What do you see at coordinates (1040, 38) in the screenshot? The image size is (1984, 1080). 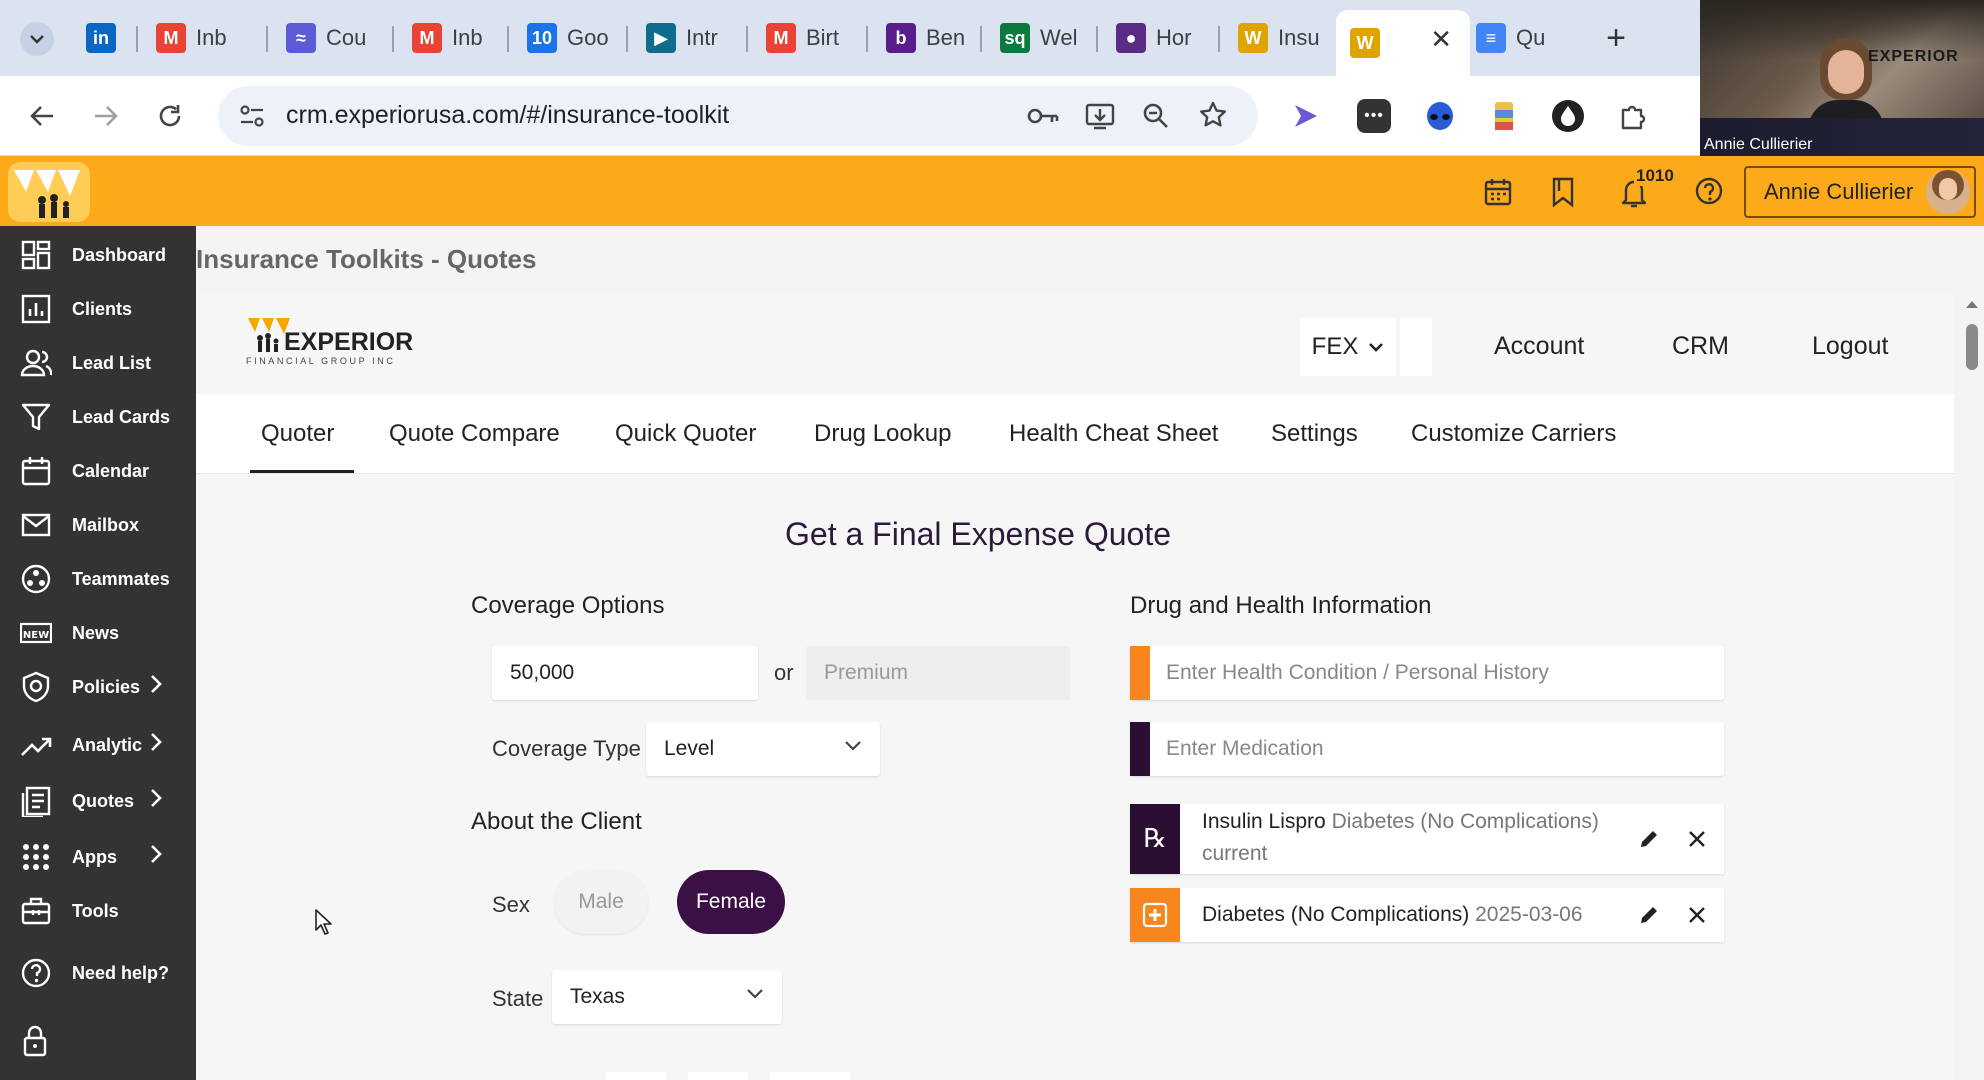 I see `browser-tab: sq Wel` at bounding box center [1040, 38].